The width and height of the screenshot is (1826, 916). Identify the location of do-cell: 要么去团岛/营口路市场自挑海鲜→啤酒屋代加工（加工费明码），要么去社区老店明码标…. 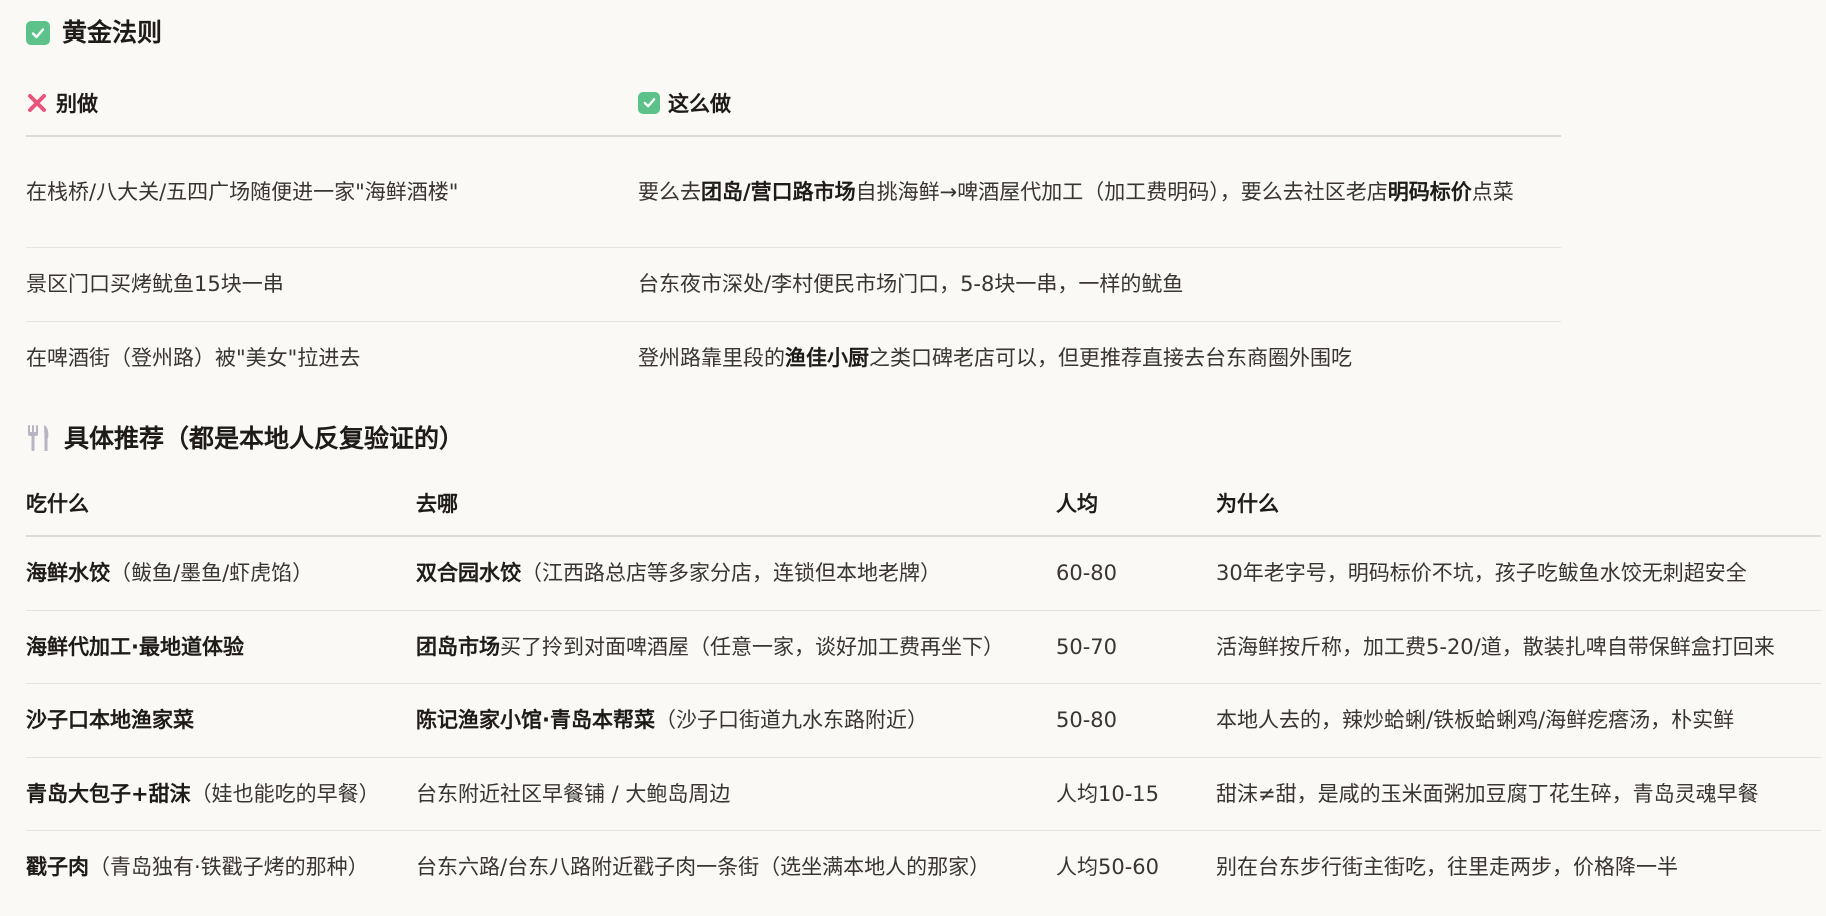
(1099, 191).